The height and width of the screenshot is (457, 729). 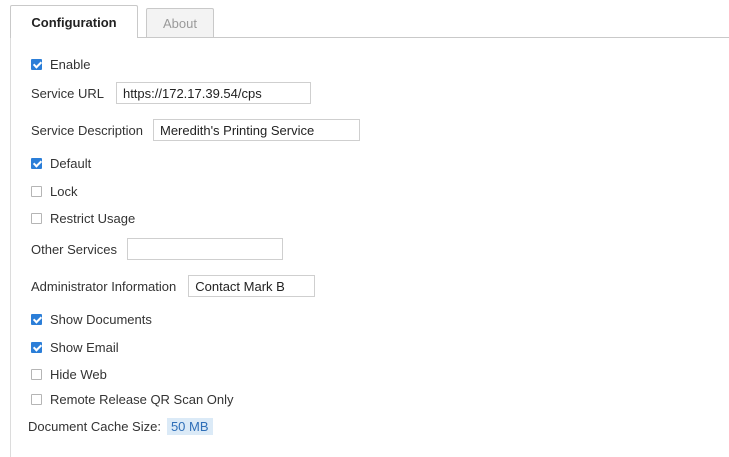 What do you see at coordinates (364, 19) in the screenshot?
I see `tab-bar: Configuration About` at bounding box center [364, 19].